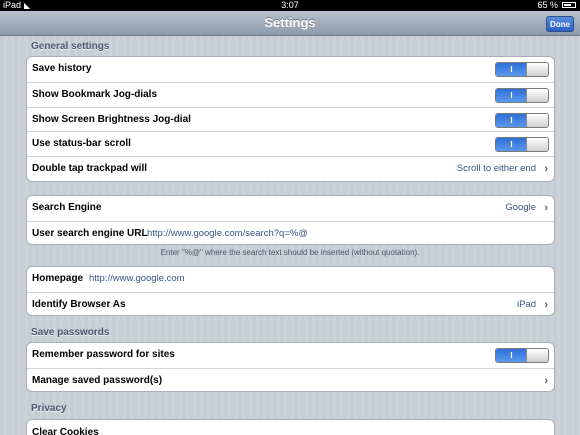 The height and width of the screenshot is (435, 580). What do you see at coordinates (290, 69) in the screenshot?
I see `save-history-row: Save history I` at bounding box center [290, 69].